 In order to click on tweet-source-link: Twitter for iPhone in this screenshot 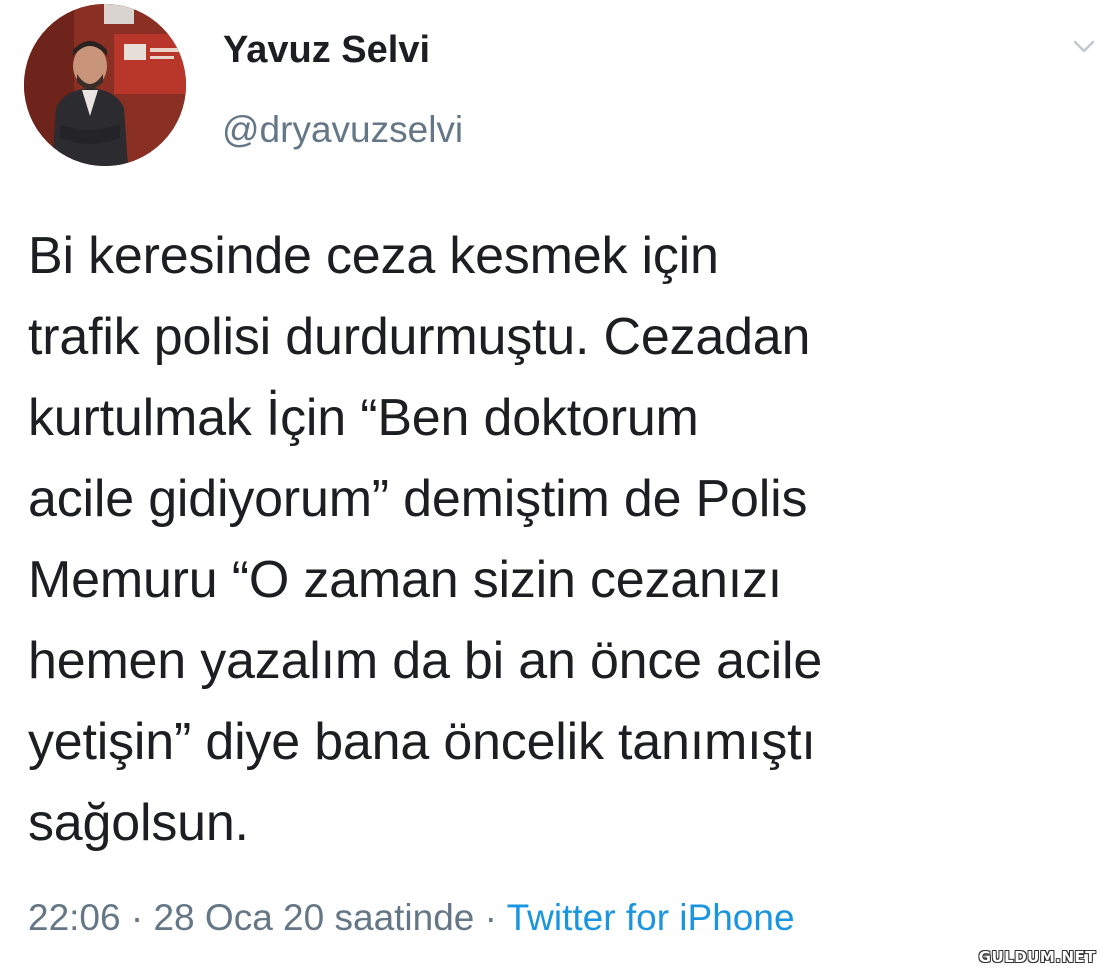, I will do `click(651, 917)`.